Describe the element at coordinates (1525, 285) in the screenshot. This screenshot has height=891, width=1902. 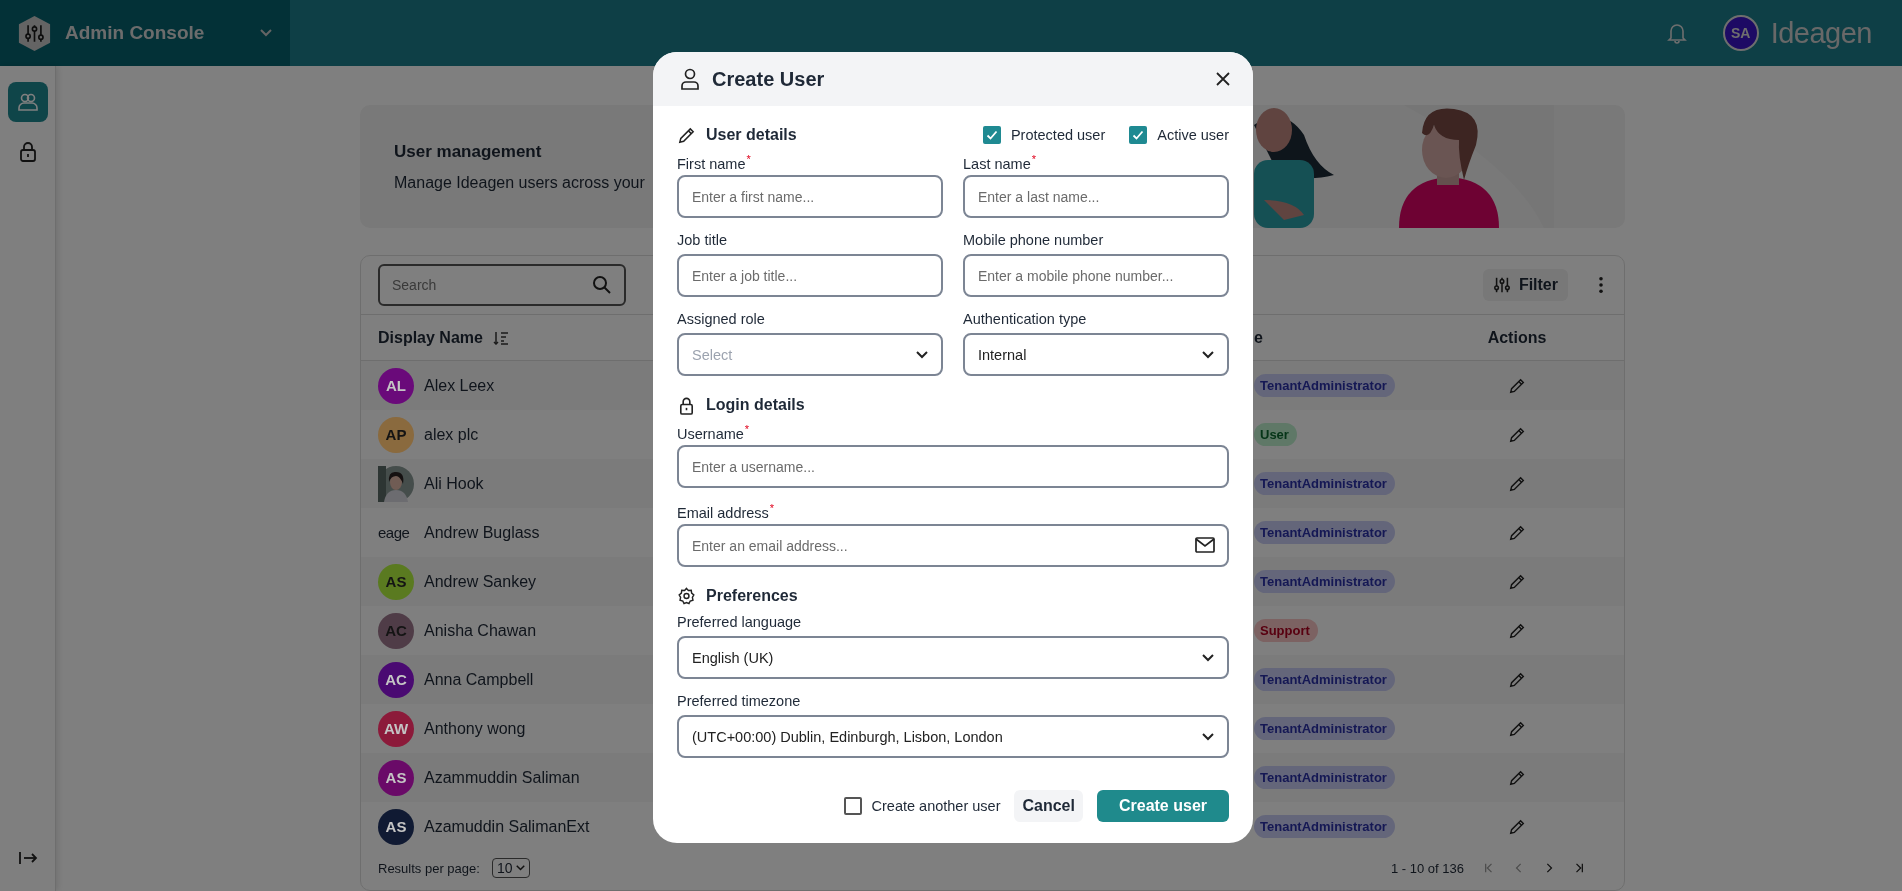
I see `filter-button: Filter` at that location.